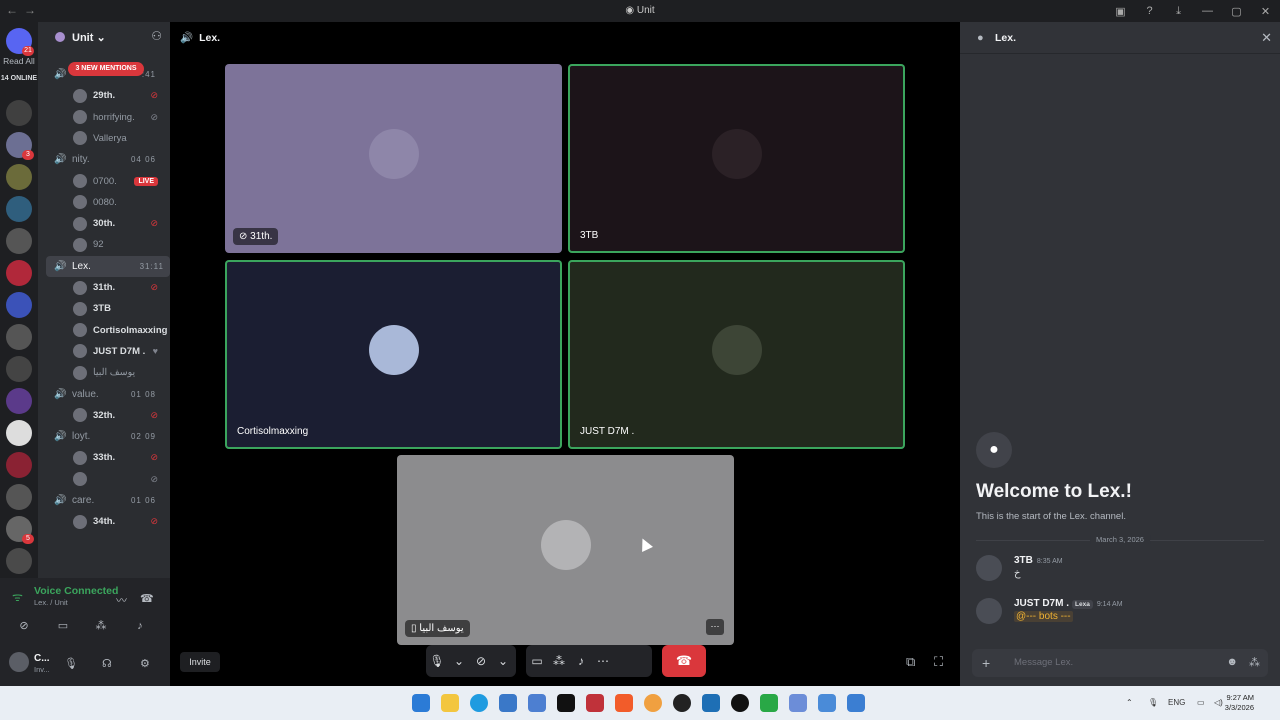 The width and height of the screenshot is (1280, 720). Describe the element at coordinates (1023, 560) in the screenshot. I see `message-author: 3TB` at that location.